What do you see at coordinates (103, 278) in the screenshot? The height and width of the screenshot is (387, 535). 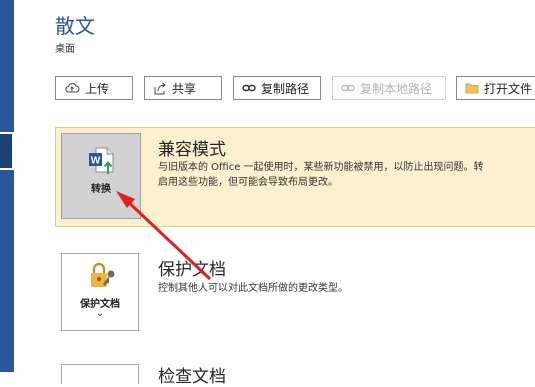 I see `lock-key-icon` at bounding box center [103, 278].